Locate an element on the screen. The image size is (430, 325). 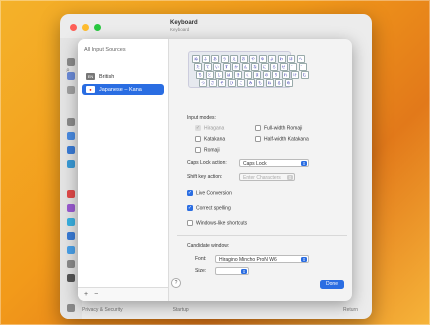
minimize-window-button is located at coordinates (85, 27).